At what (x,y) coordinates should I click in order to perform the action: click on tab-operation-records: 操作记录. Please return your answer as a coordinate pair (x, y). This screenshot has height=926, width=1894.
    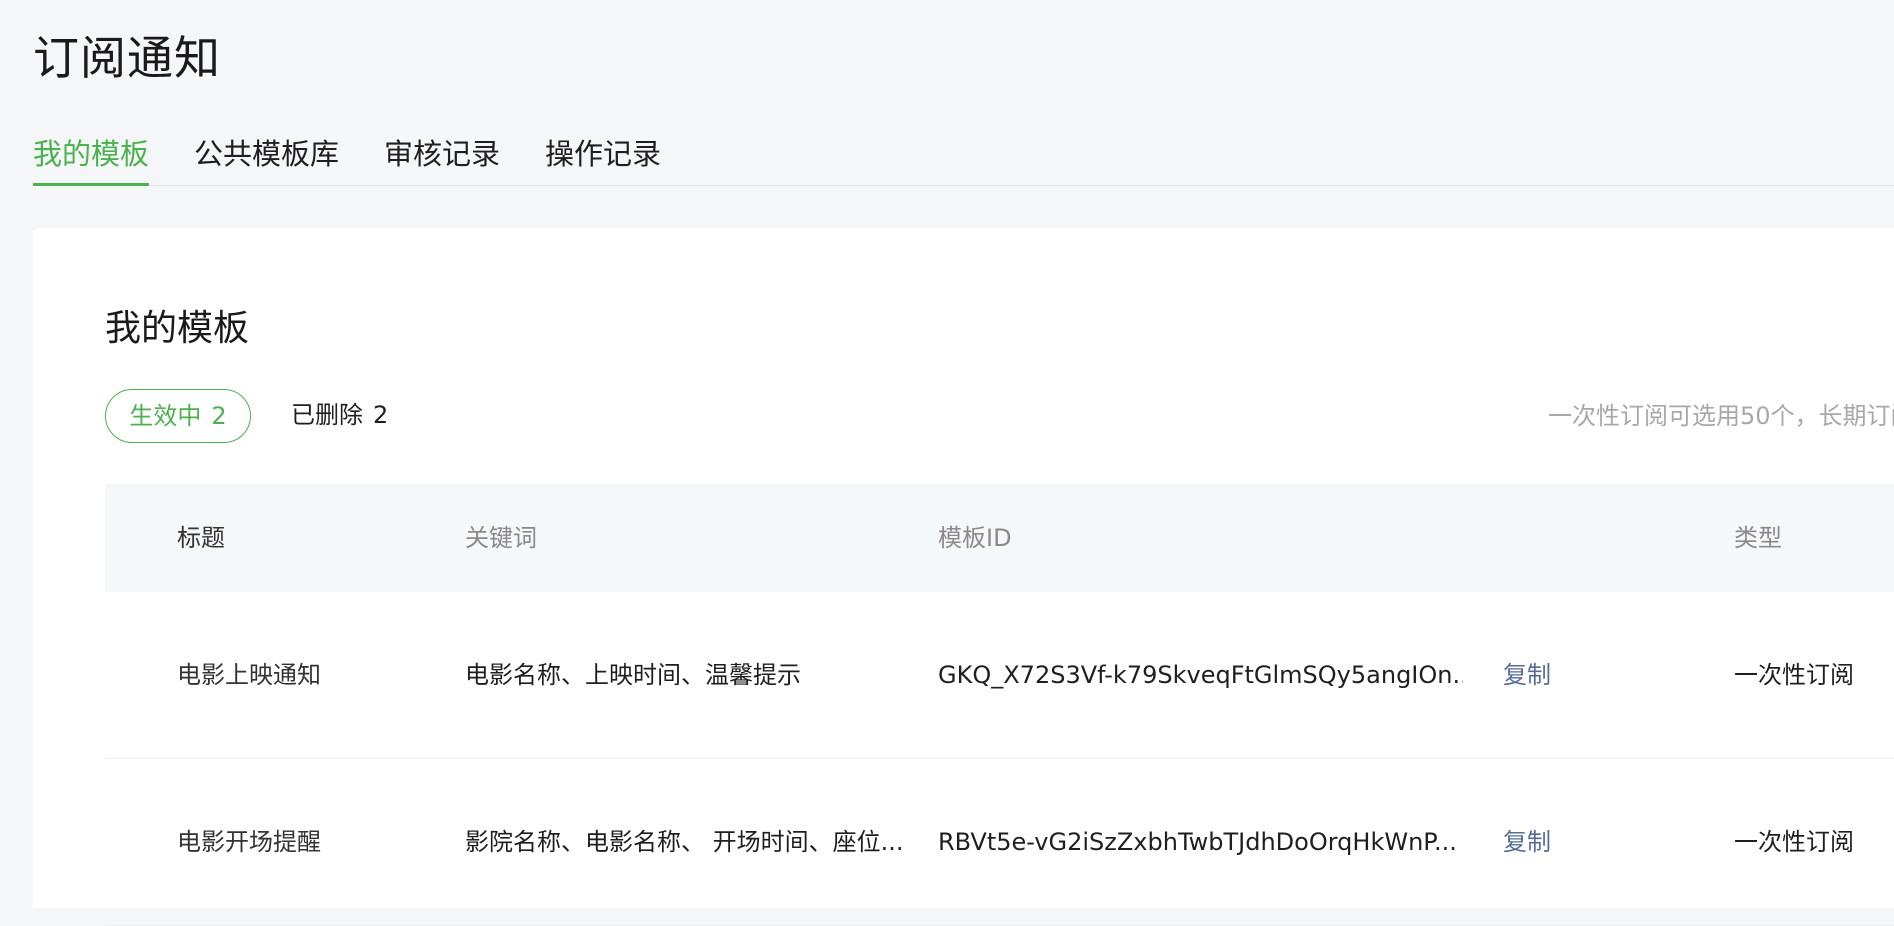
    Looking at the image, I should click on (603, 155).